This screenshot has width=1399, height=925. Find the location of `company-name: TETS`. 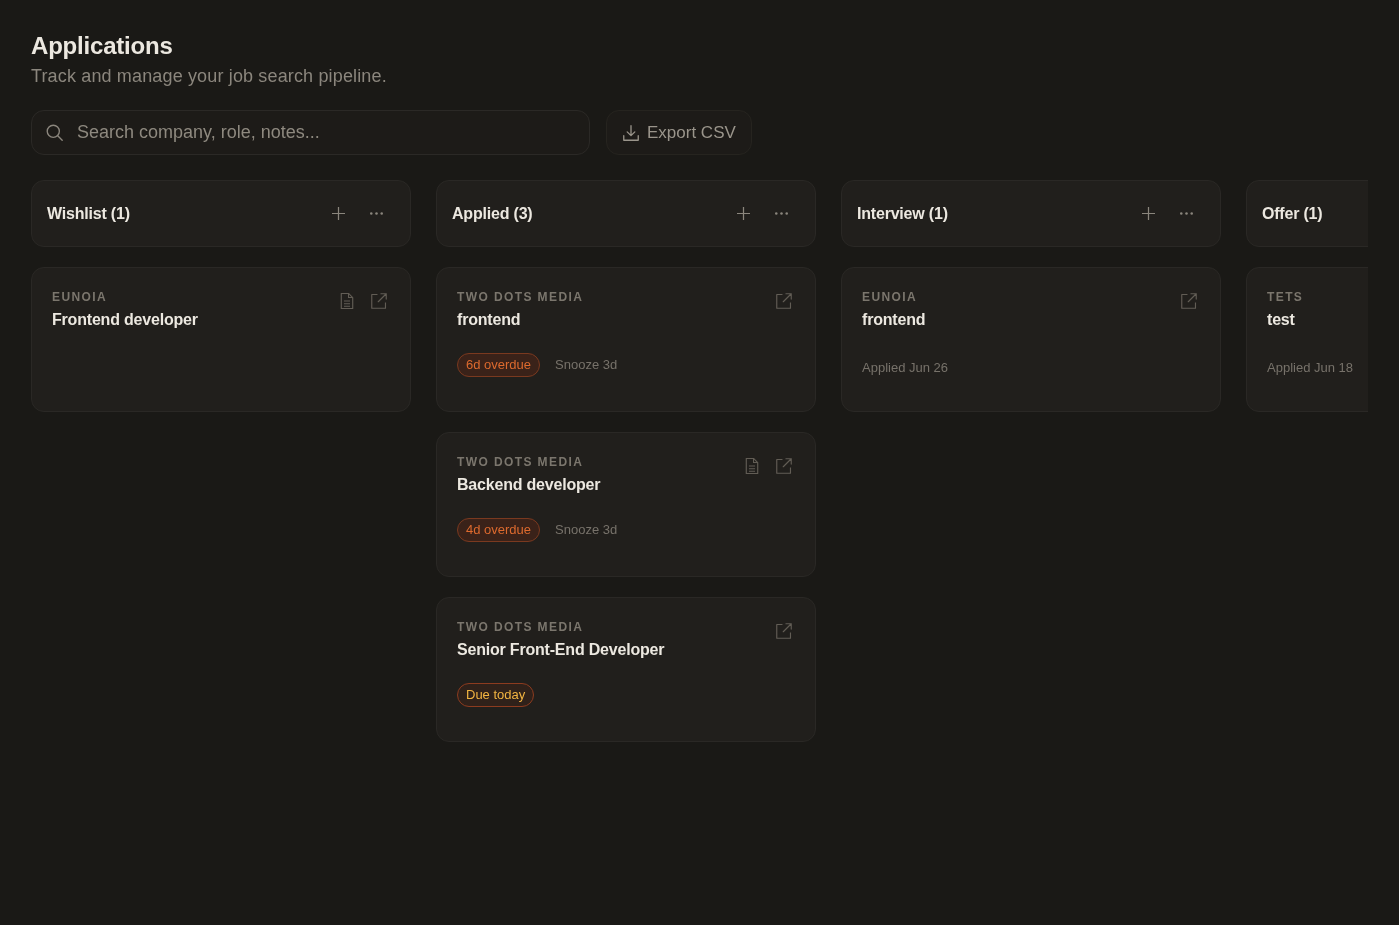

company-name: TETS is located at coordinates (1285, 297).